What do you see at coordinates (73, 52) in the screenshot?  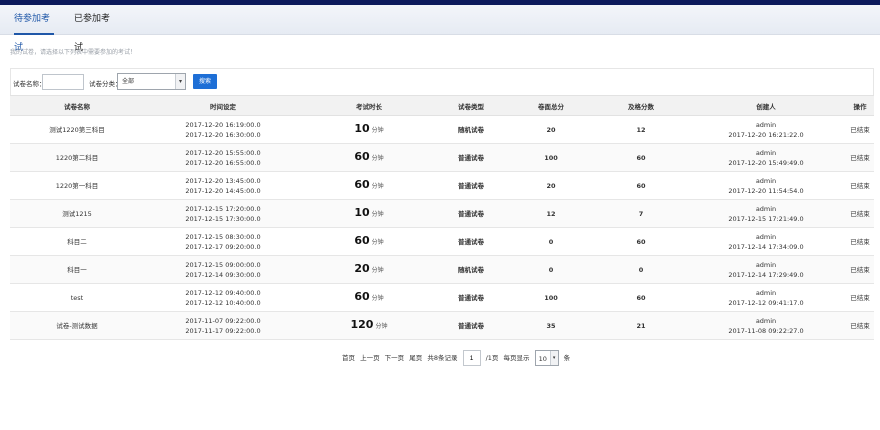 I see `page-hint: 我的试卷，请选择以下列表中需要参加的考试！` at bounding box center [73, 52].